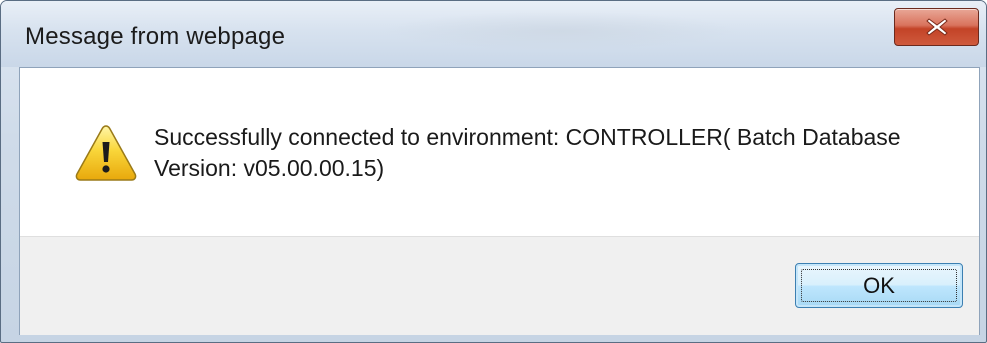  Describe the element at coordinates (106, 153) in the screenshot. I see `warning-icon` at that location.